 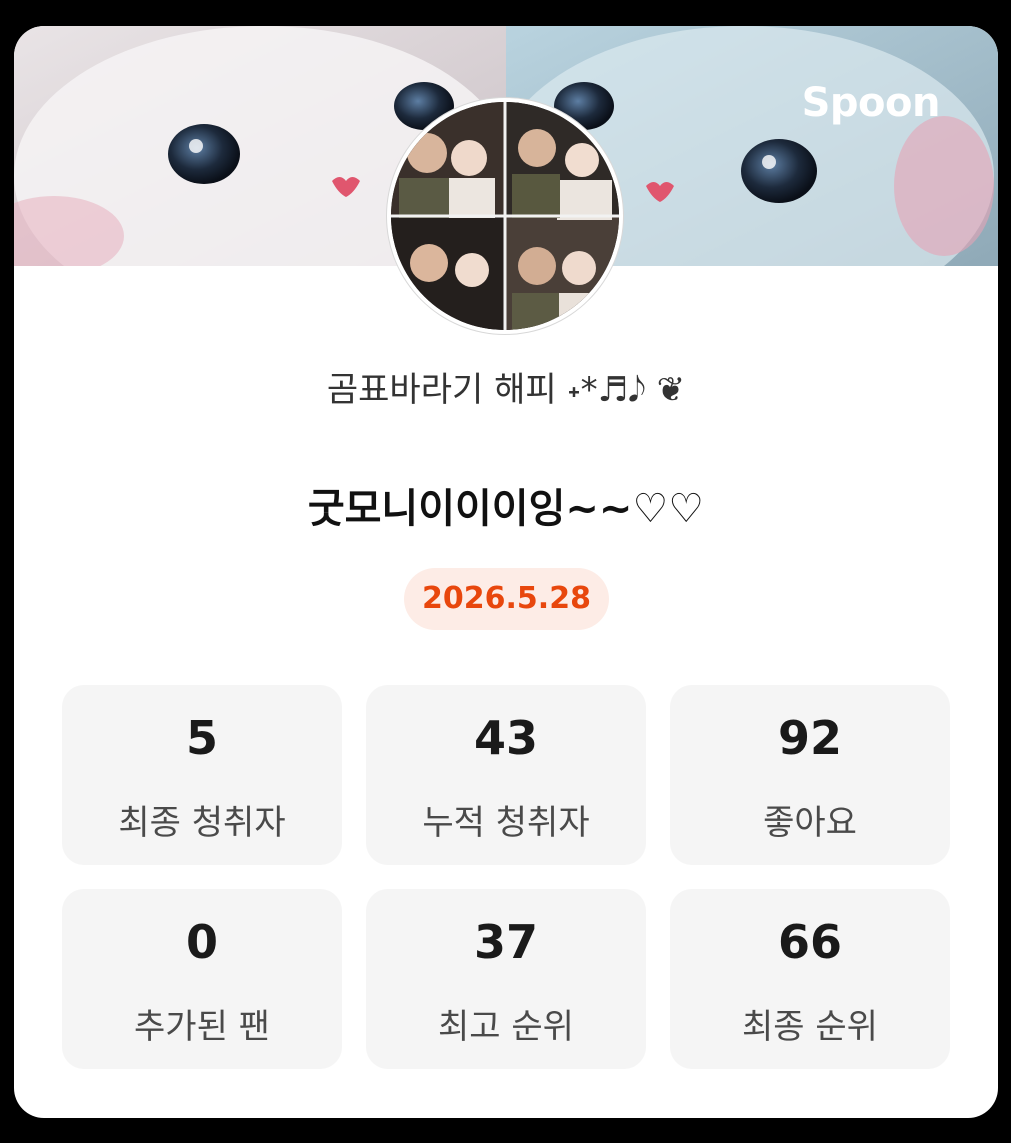 What do you see at coordinates (505, 738) in the screenshot?
I see `stat-value: 43` at bounding box center [505, 738].